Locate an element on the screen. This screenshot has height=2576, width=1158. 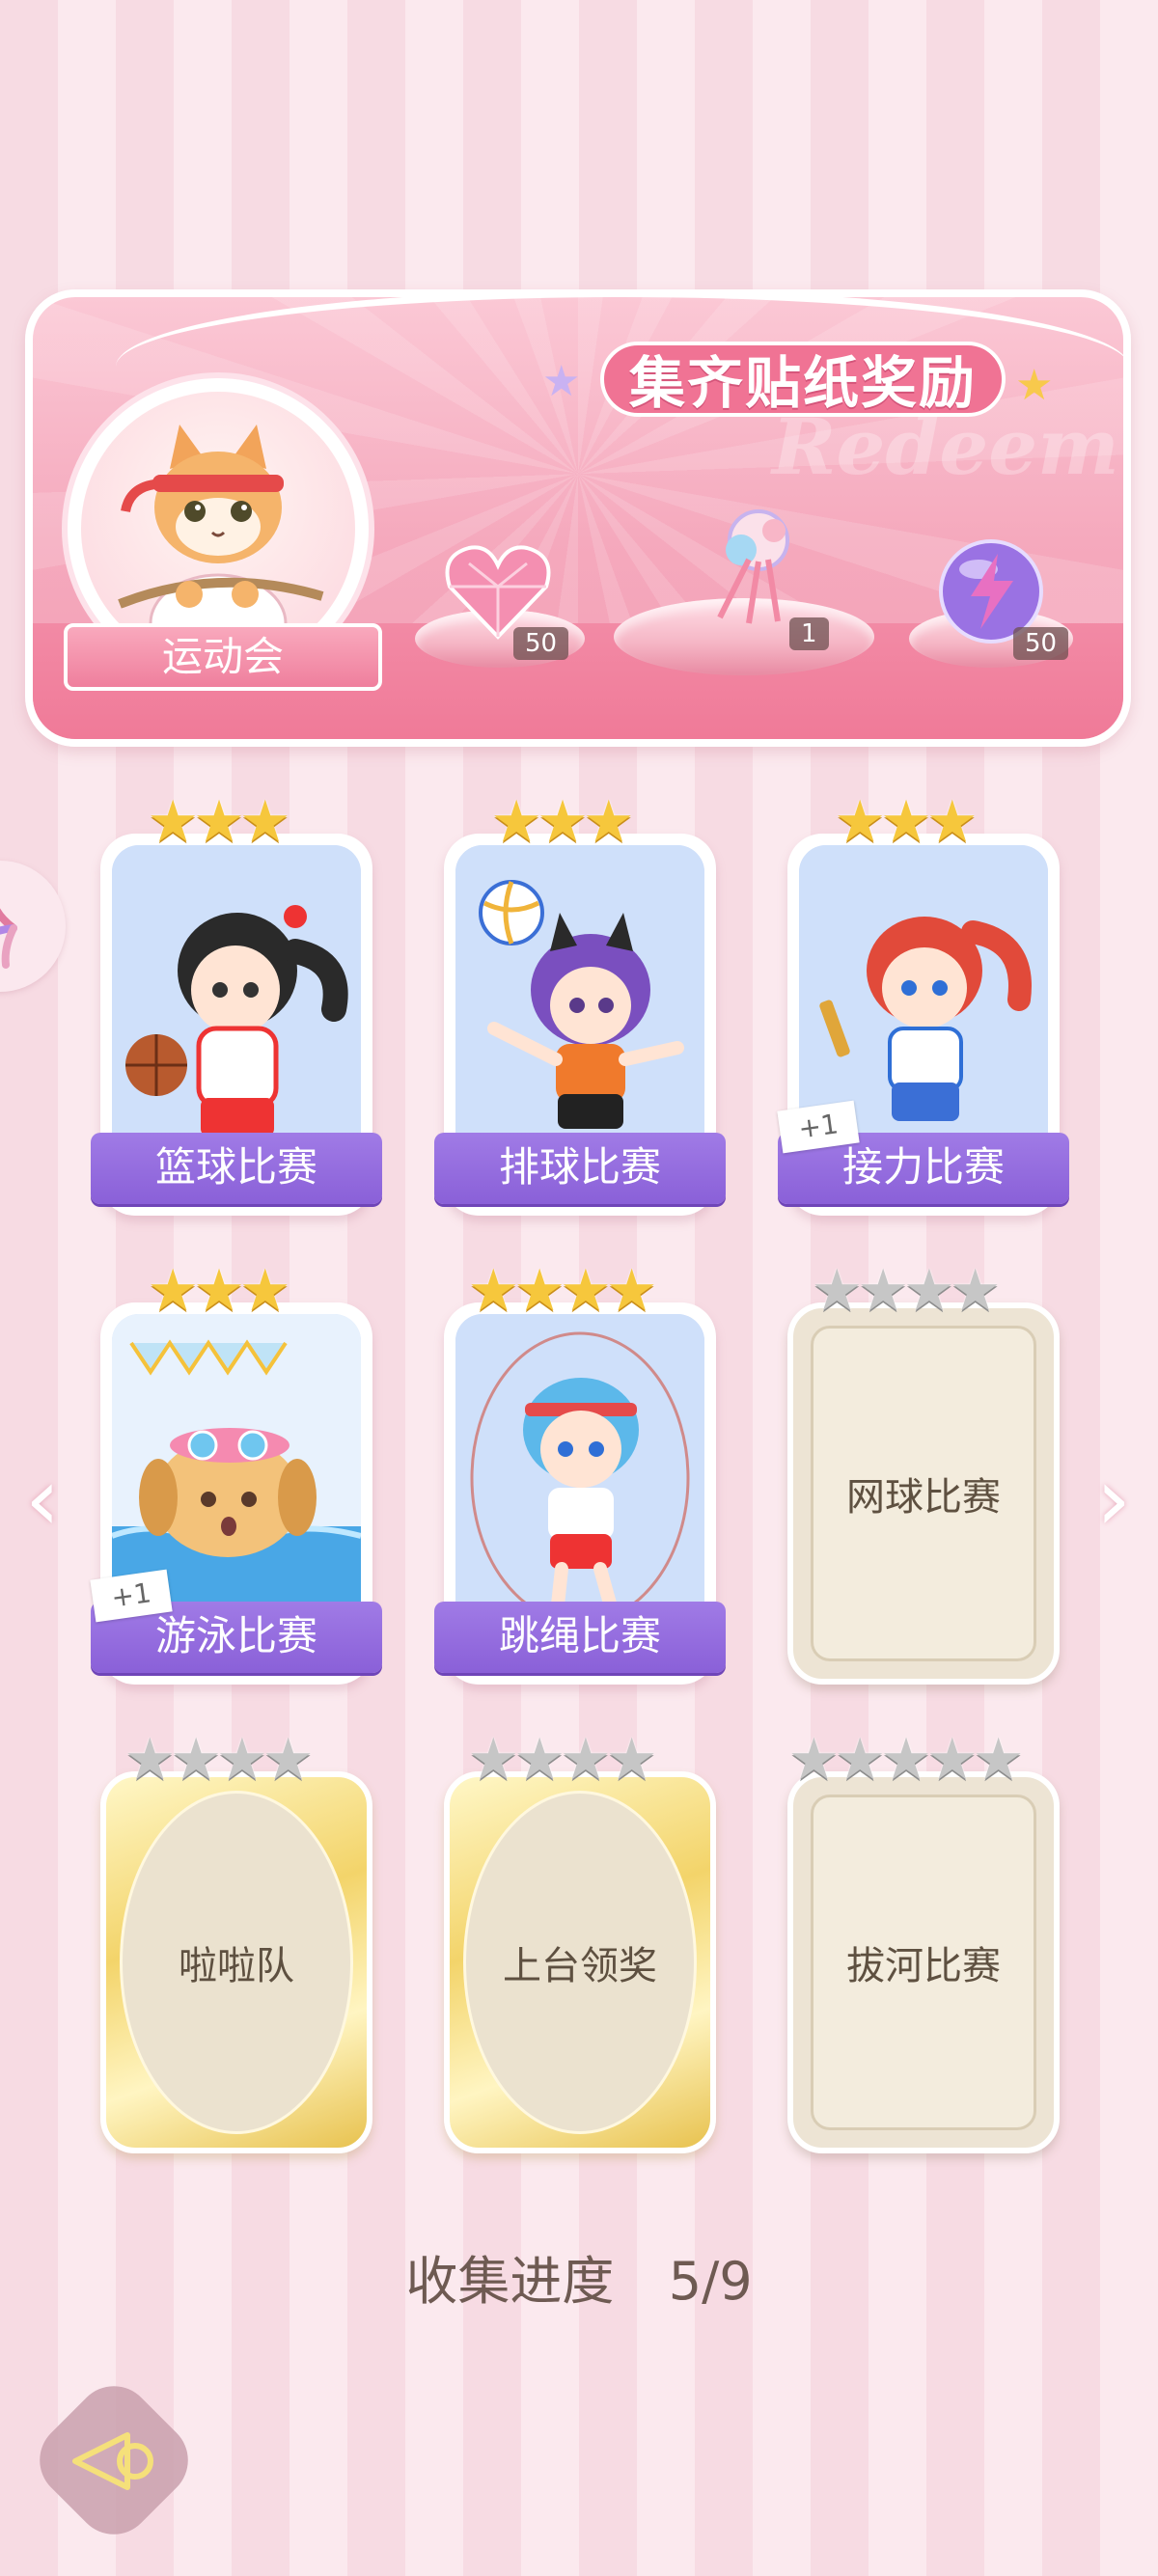
card-label: 排球比赛 is located at coordinates (580, 1169).